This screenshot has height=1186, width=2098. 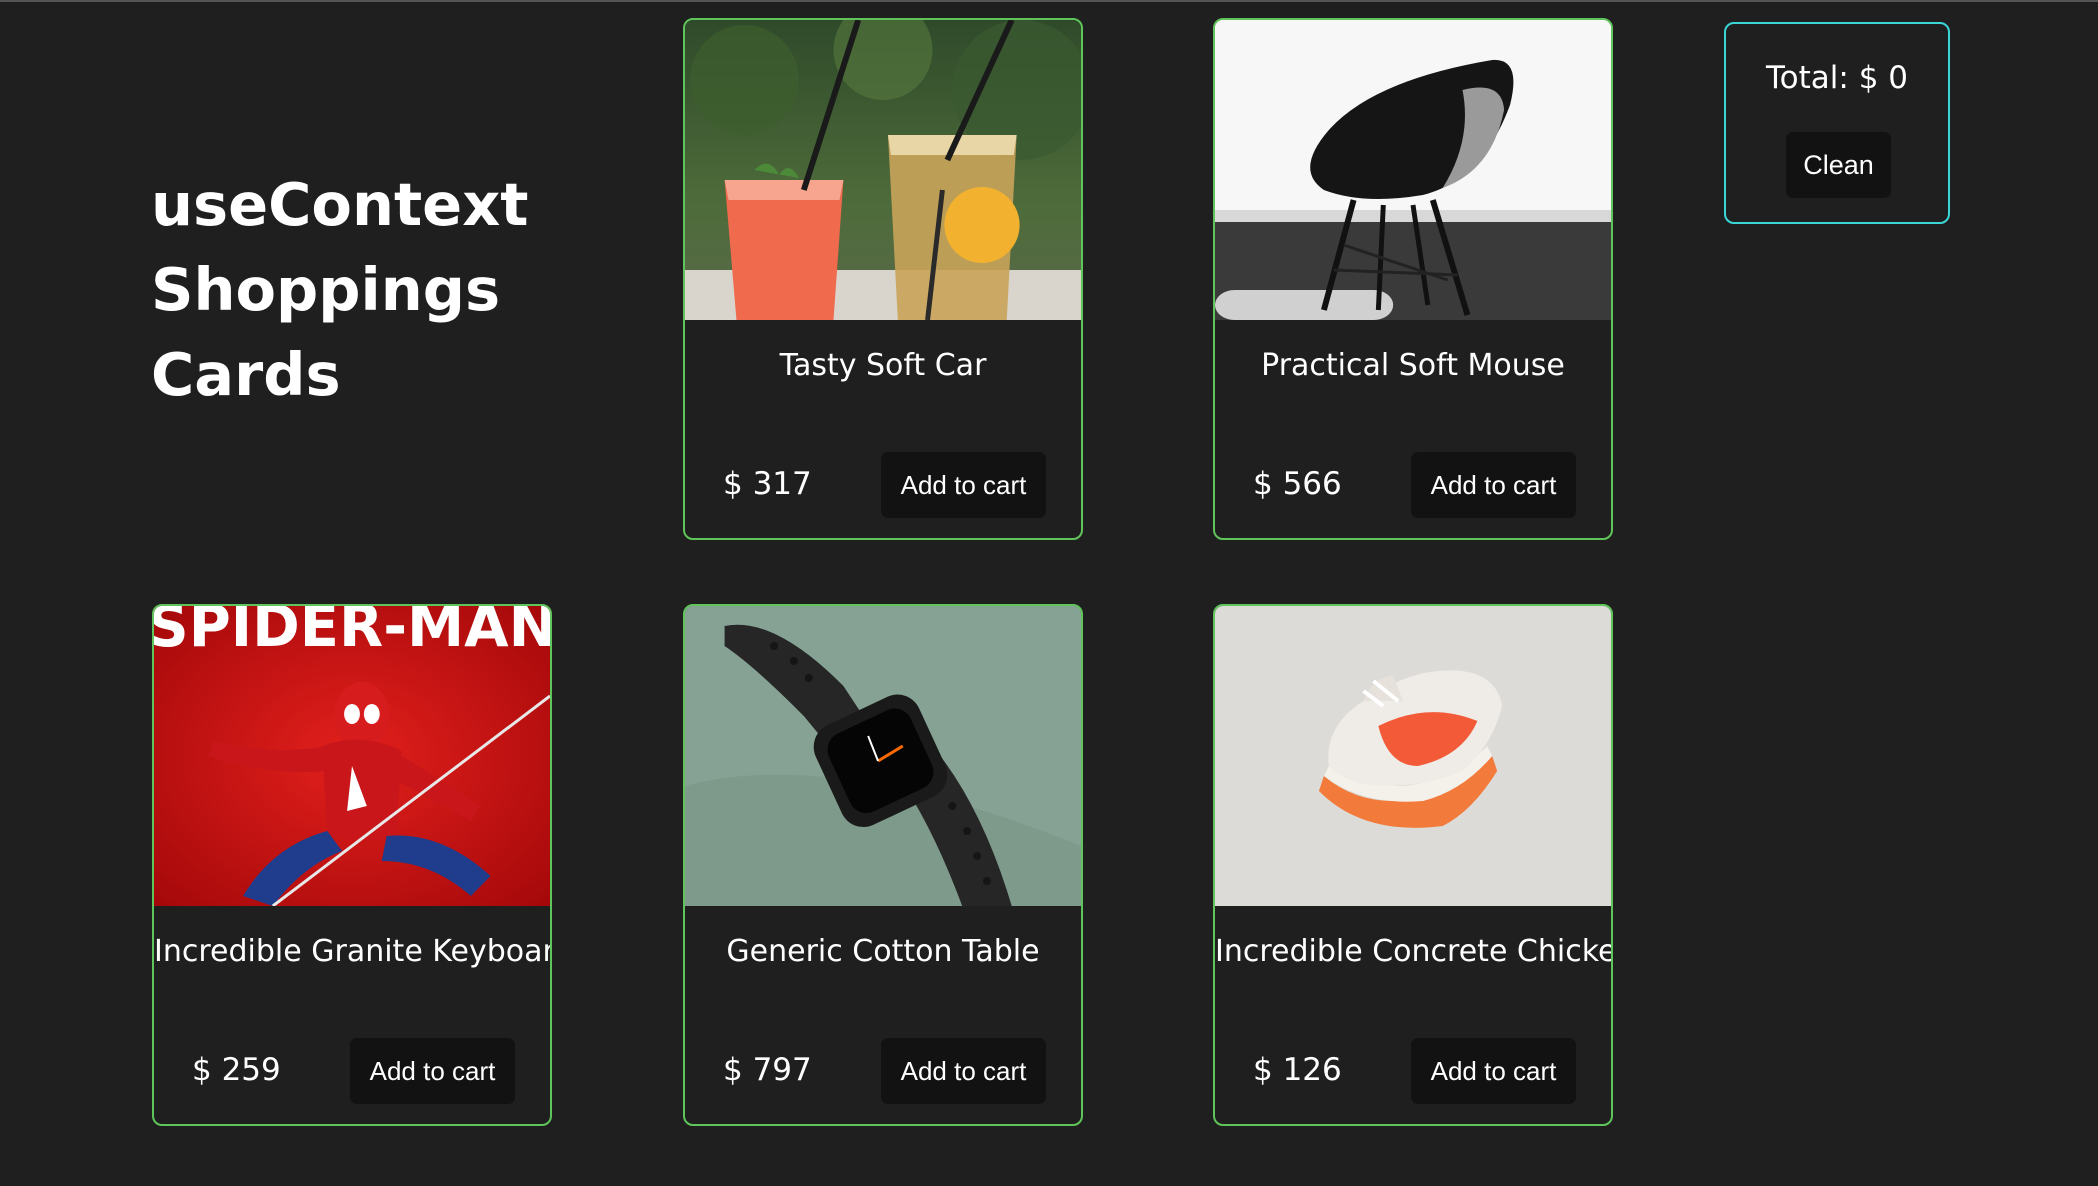 What do you see at coordinates (767, 484) in the screenshot?
I see `product-price: $ 317` at bounding box center [767, 484].